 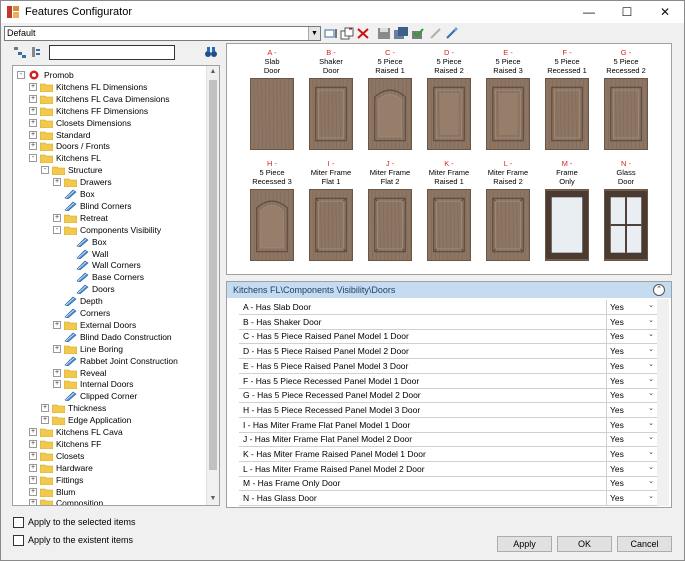 I want to click on wand-icon, so click(x=452, y=33).